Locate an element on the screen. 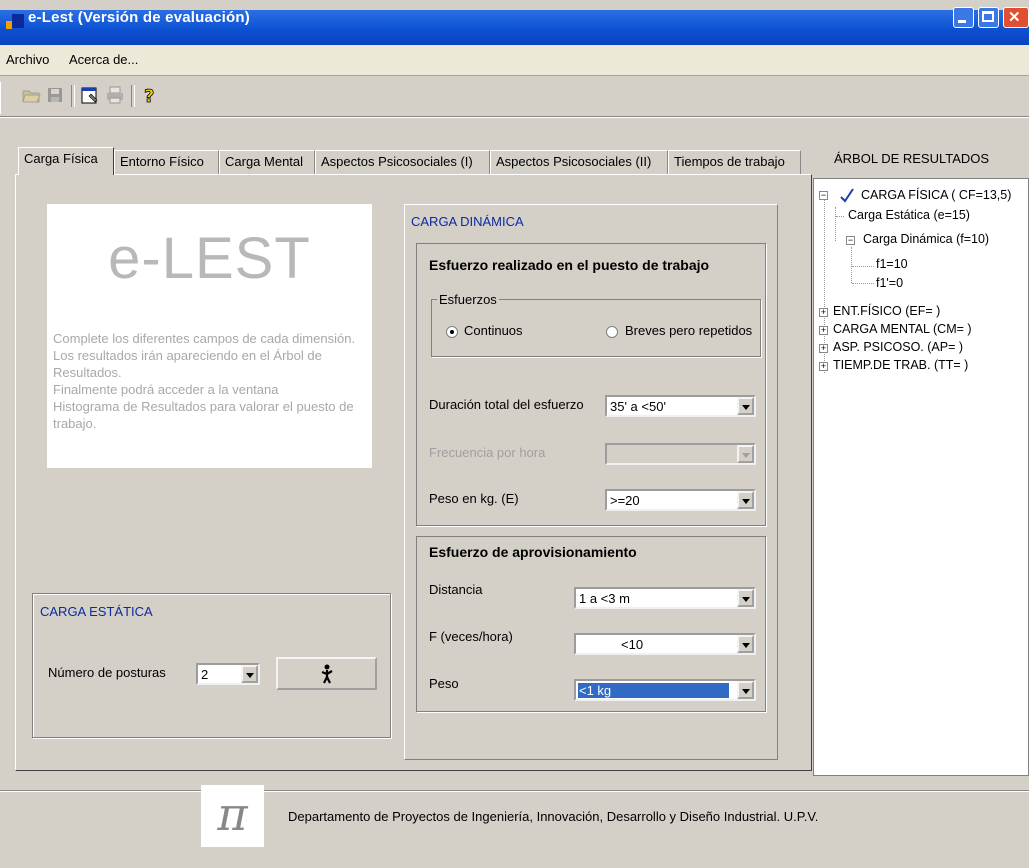 The height and width of the screenshot is (868, 1029). results-tree is located at coordinates (921, 477).